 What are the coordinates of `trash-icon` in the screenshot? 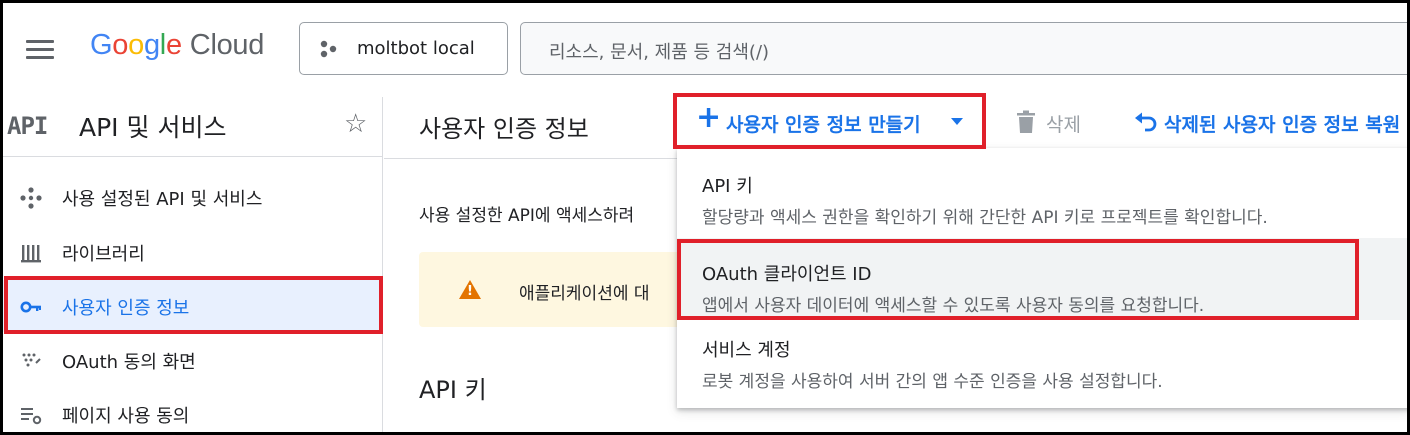 It's located at (1026, 121).